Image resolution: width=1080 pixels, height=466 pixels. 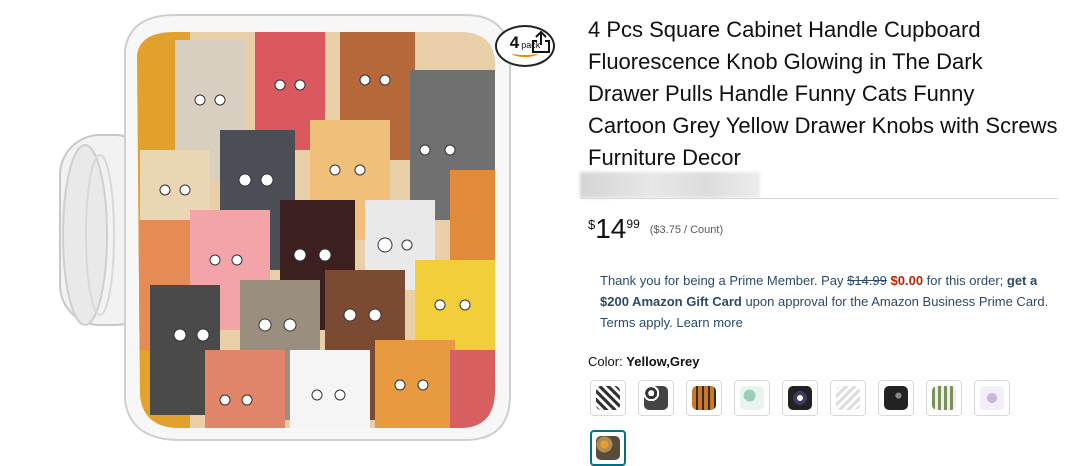 I want to click on price-whole: 14, so click(x=611, y=228).